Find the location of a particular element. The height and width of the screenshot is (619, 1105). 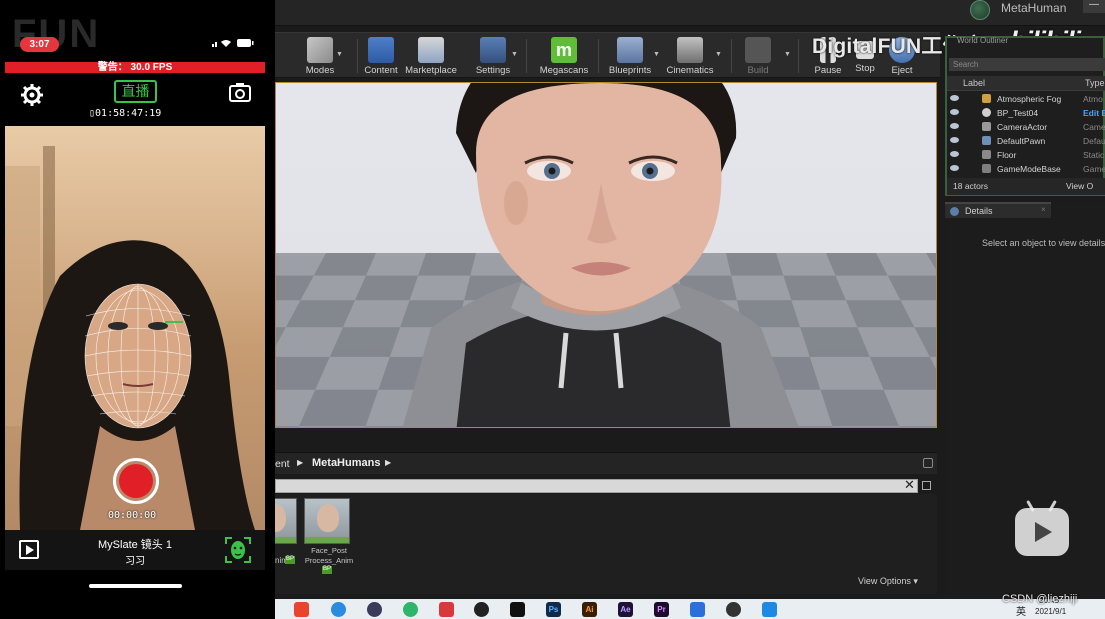

content-view-options-button: View Options ▾ is located at coordinates (888, 581).